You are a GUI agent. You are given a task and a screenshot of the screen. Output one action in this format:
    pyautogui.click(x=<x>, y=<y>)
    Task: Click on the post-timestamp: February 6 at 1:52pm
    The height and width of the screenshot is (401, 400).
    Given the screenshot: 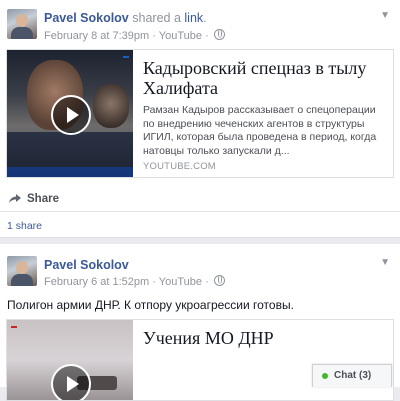 What is the action you would take?
    pyautogui.click(x=96, y=282)
    